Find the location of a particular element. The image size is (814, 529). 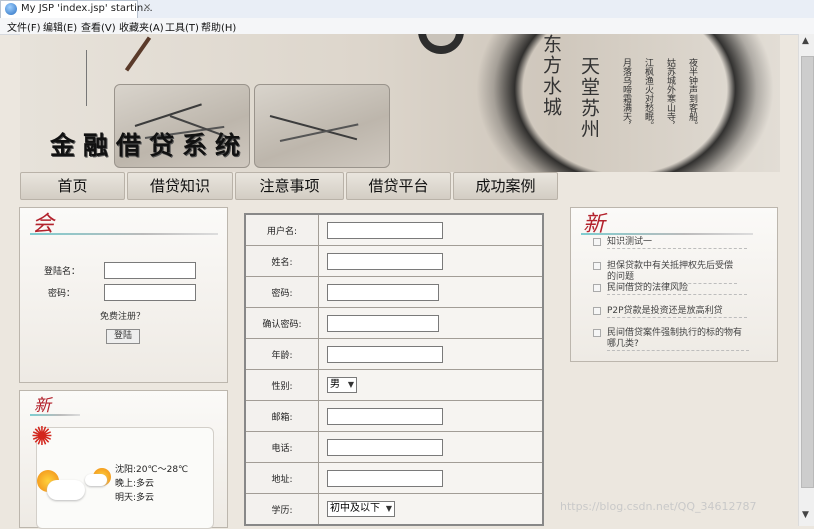

register-link: 免费注册？ is located at coordinates (122, 315).